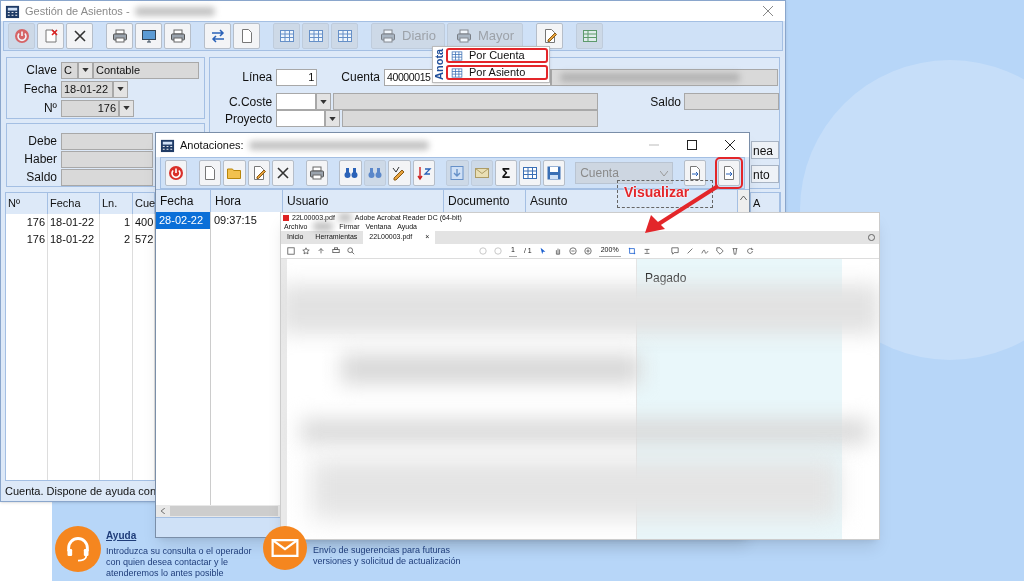  I want to click on monitor-icon, so click(148, 36).